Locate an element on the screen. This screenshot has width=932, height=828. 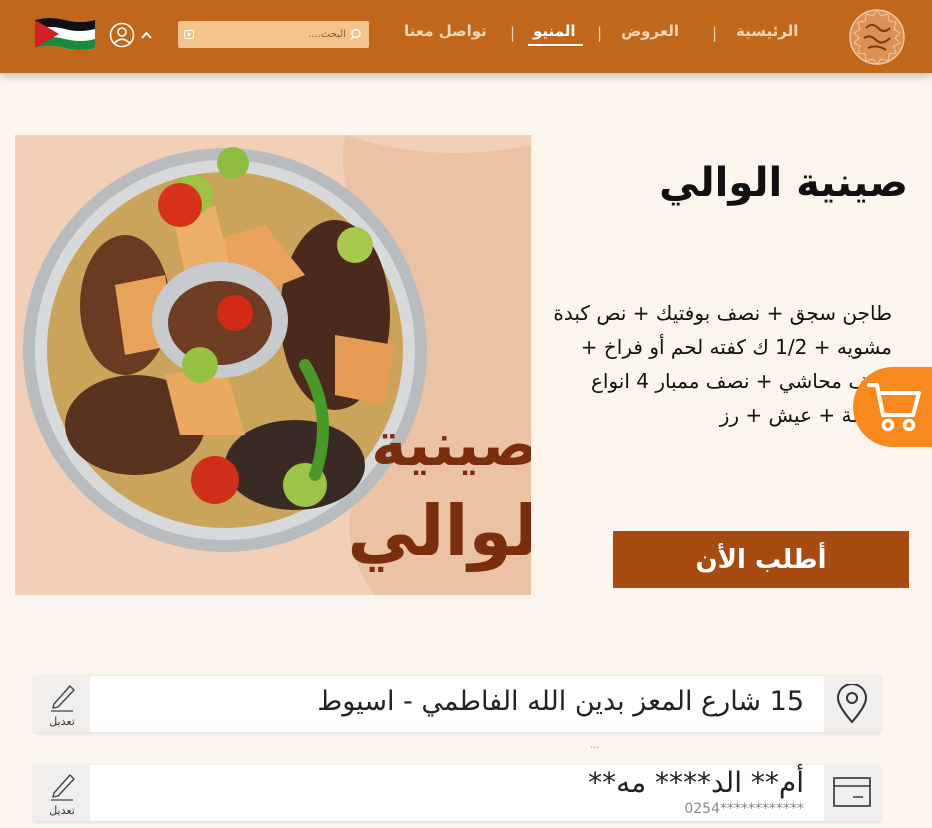
user-account-icon is located at coordinates (122, 35).